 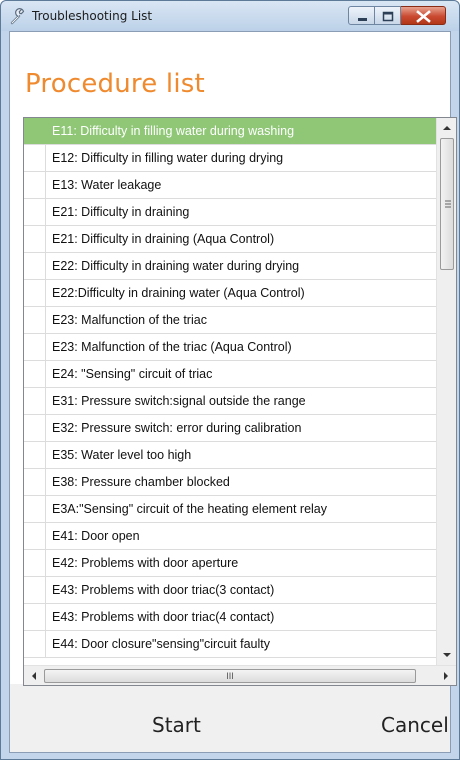 What do you see at coordinates (361, 15) in the screenshot?
I see `minimize-button` at bounding box center [361, 15].